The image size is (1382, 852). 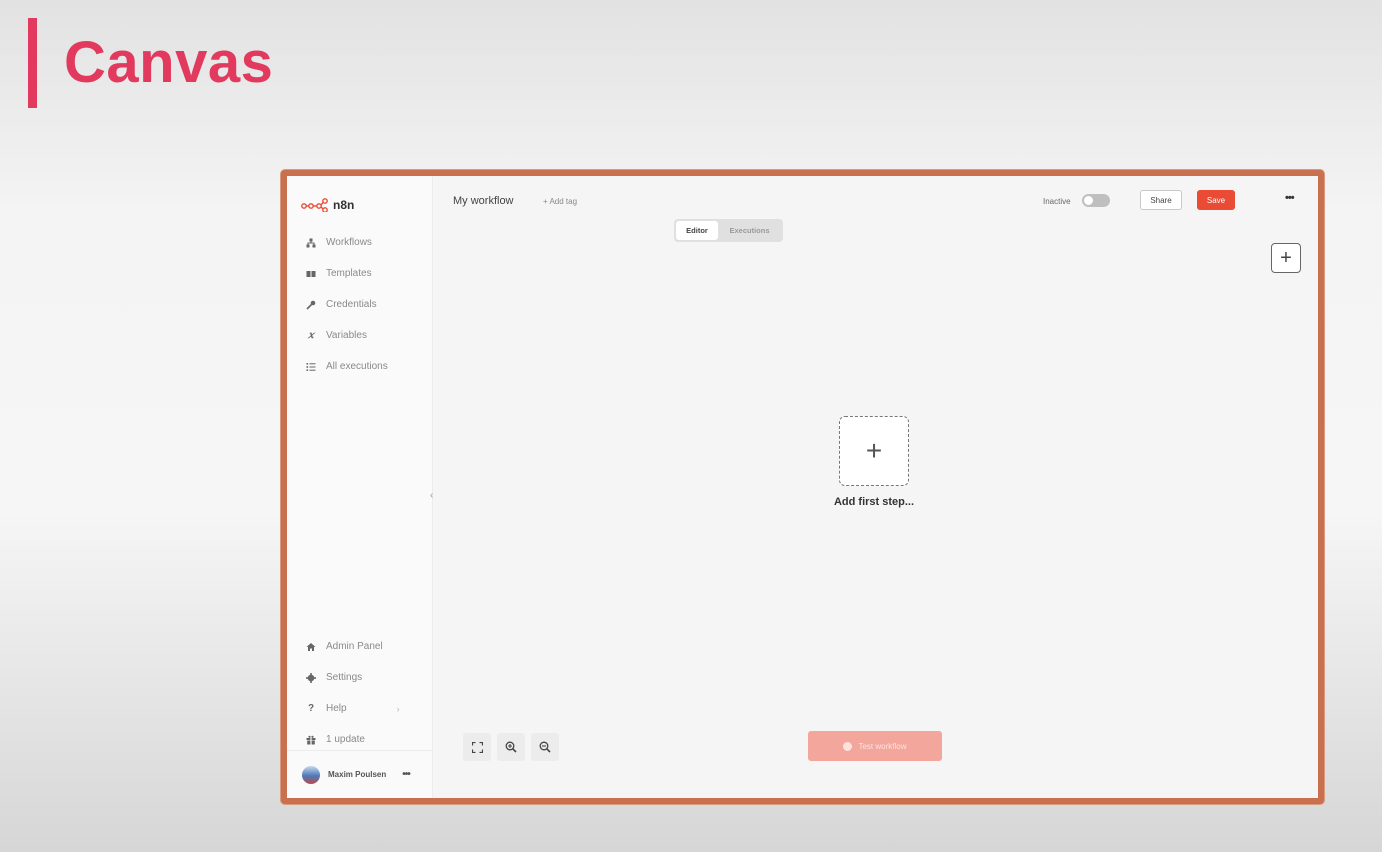 I want to click on sidebar-item-all-executions: All executions, so click(x=346, y=366).